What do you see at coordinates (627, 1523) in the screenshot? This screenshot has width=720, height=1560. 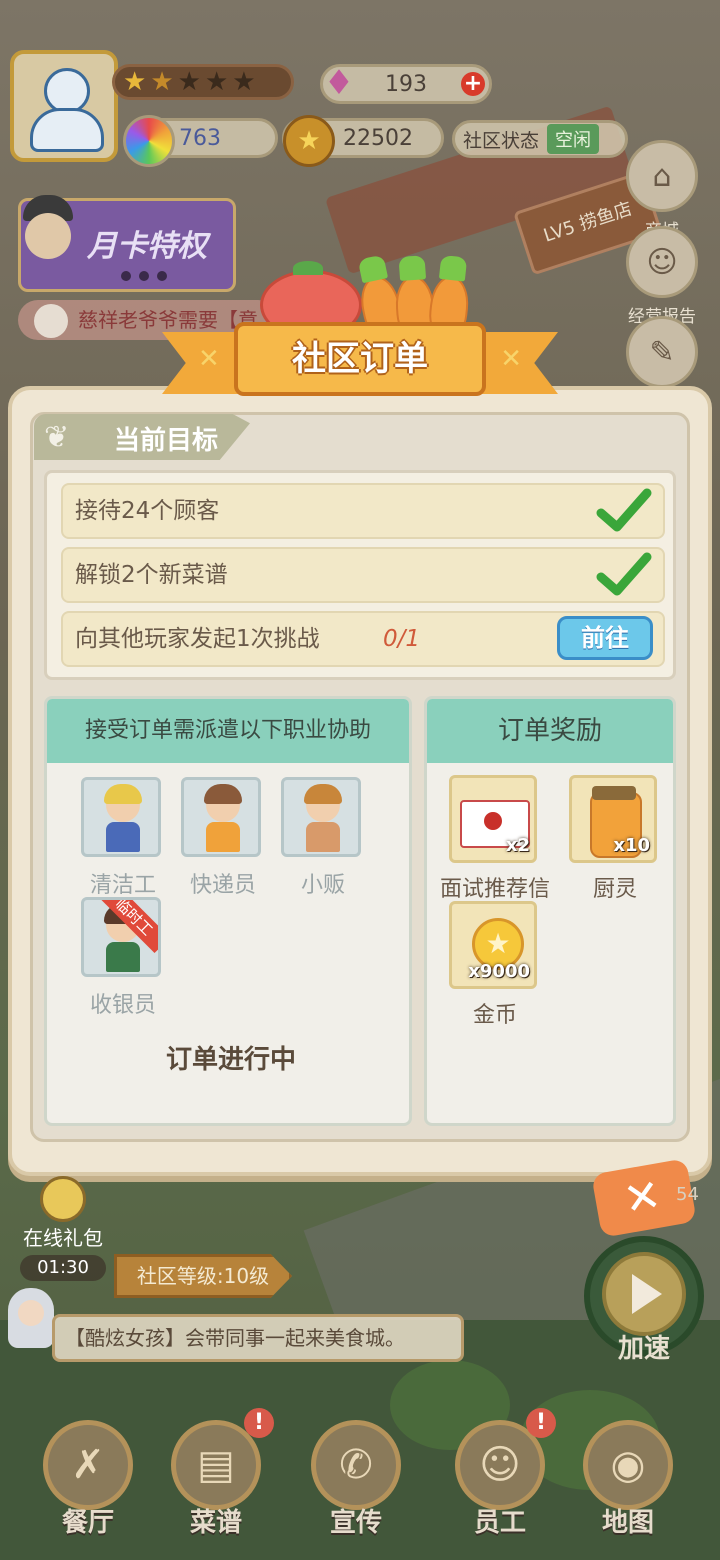 I see `nav-label: 地图` at bounding box center [627, 1523].